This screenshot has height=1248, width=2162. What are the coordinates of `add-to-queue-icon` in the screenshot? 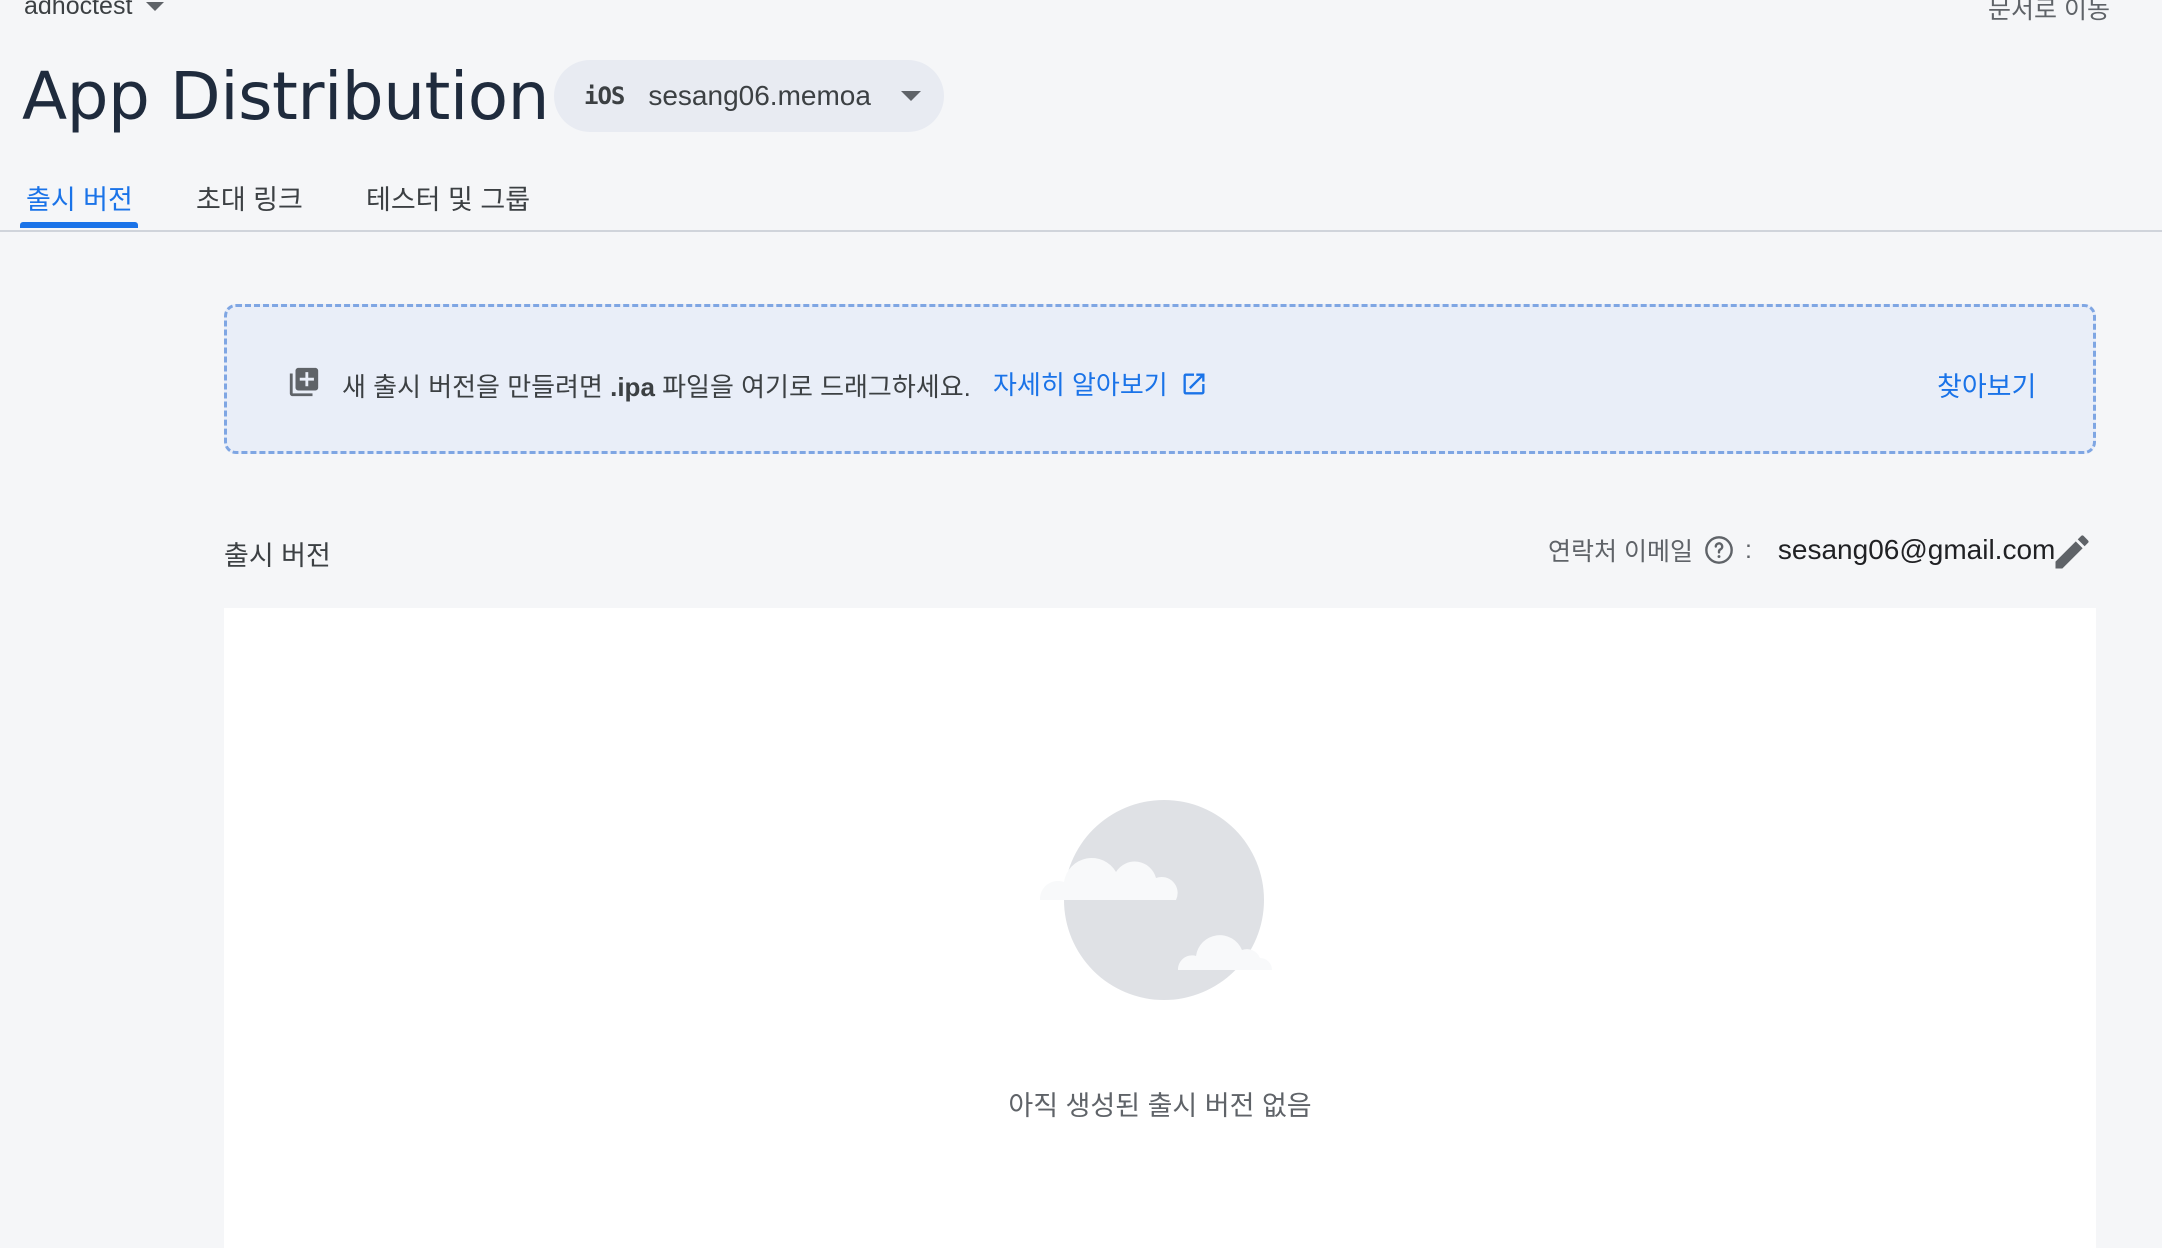 It's located at (304, 382).